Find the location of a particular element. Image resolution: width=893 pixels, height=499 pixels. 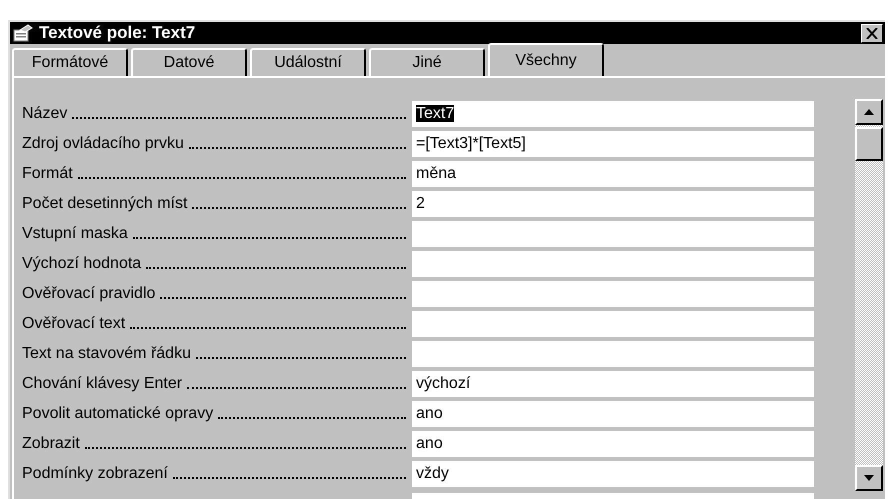

property-label: Zobrazit is located at coordinates (51, 444).